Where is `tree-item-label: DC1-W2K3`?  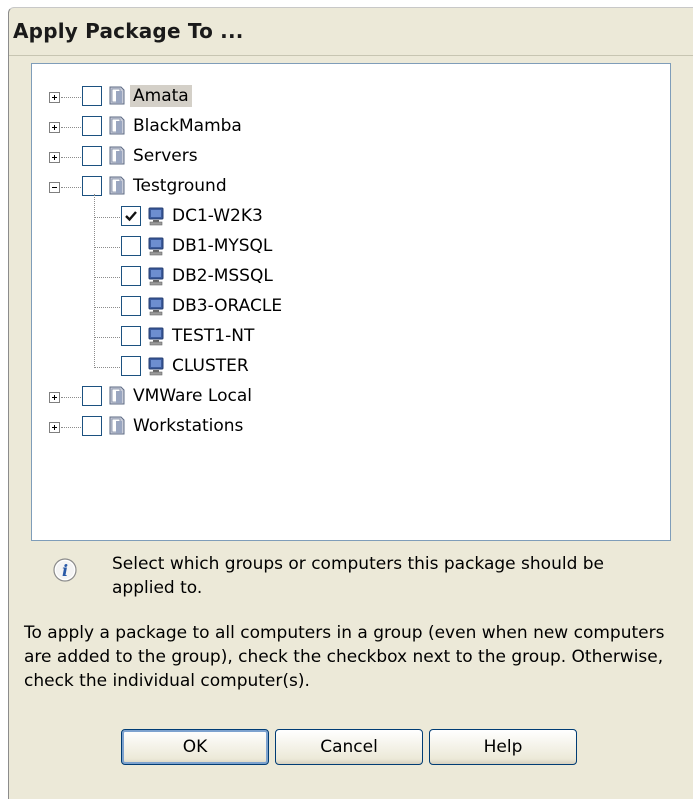
tree-item-label: DC1-W2K3 is located at coordinates (217, 216).